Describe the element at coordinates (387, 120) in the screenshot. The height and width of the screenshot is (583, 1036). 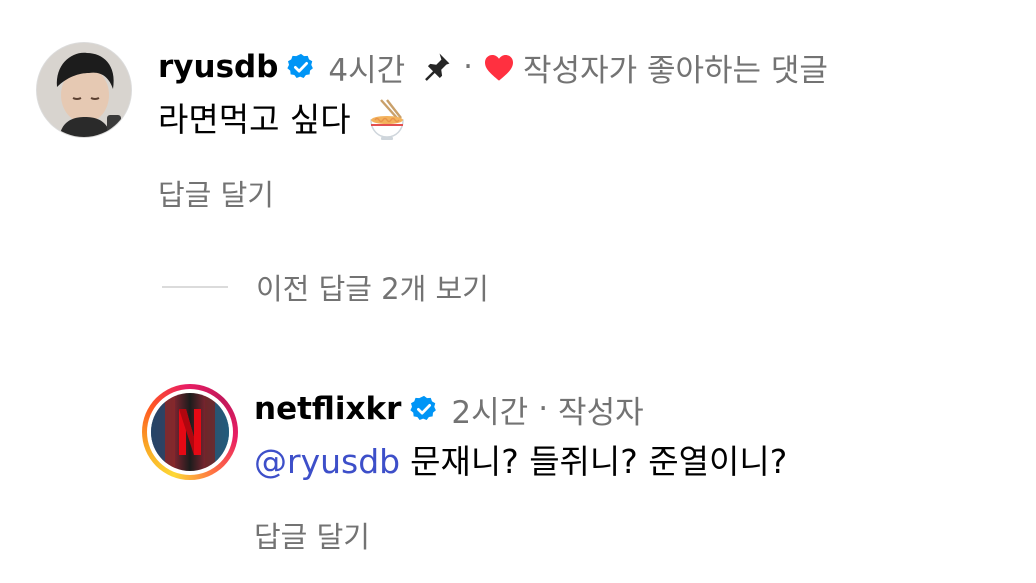
I see `ramen-bowl-icon` at that location.